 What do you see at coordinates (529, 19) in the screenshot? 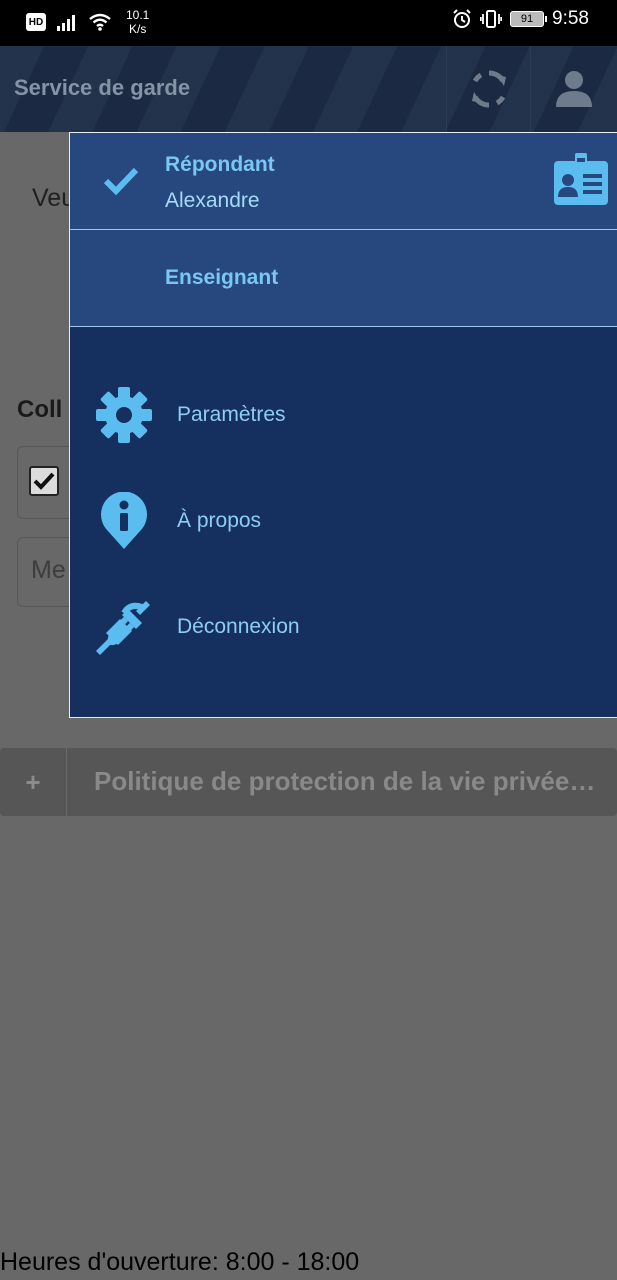
I see `battery-indicator: 91` at bounding box center [529, 19].